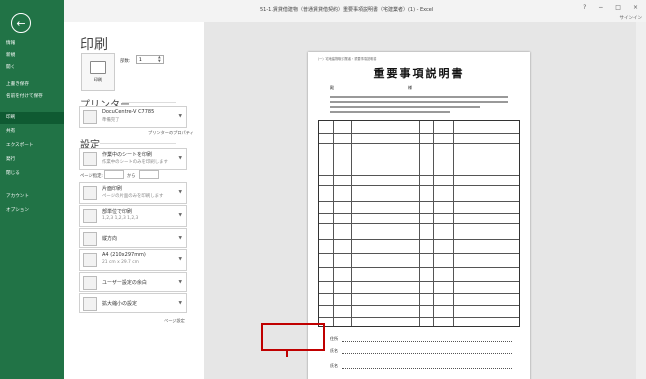 Image resolution: width=646 pixels, height=379 pixels. I want to click on vertical-scrollbar, so click(641, 200).